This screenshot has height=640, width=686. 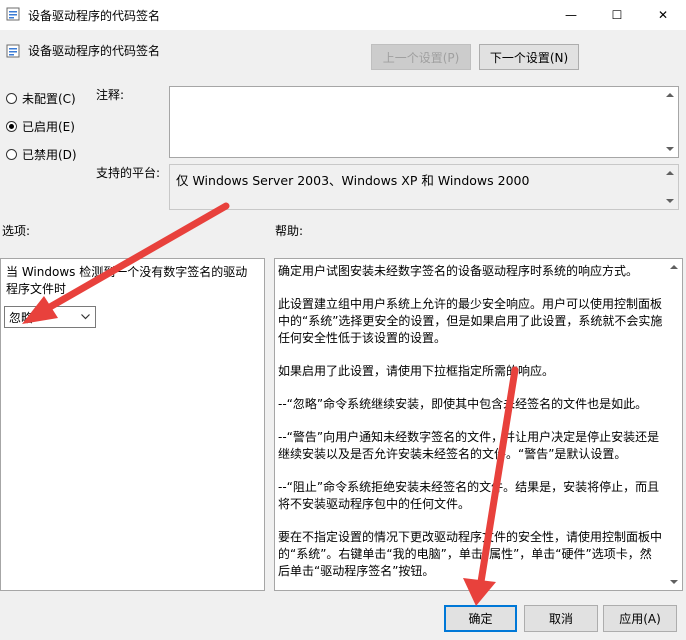 I want to click on radio-label: 已启用(E), so click(x=48, y=127).